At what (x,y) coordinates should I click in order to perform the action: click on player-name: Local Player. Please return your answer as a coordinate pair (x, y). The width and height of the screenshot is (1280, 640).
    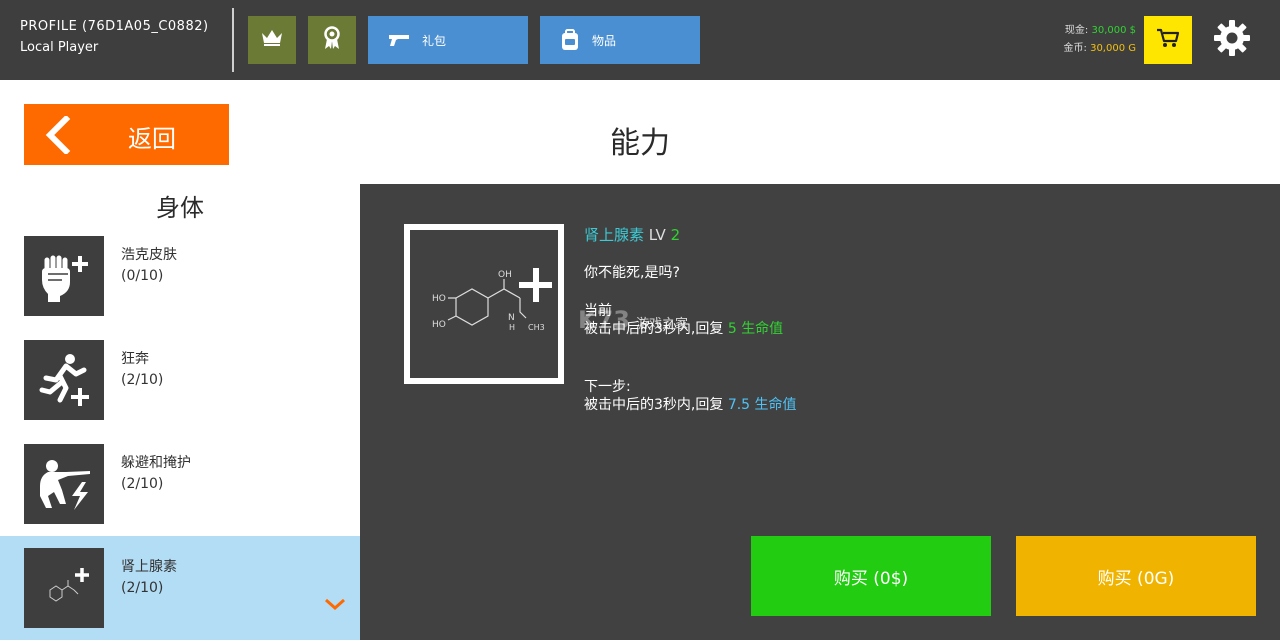
    Looking at the image, I should click on (59, 47).